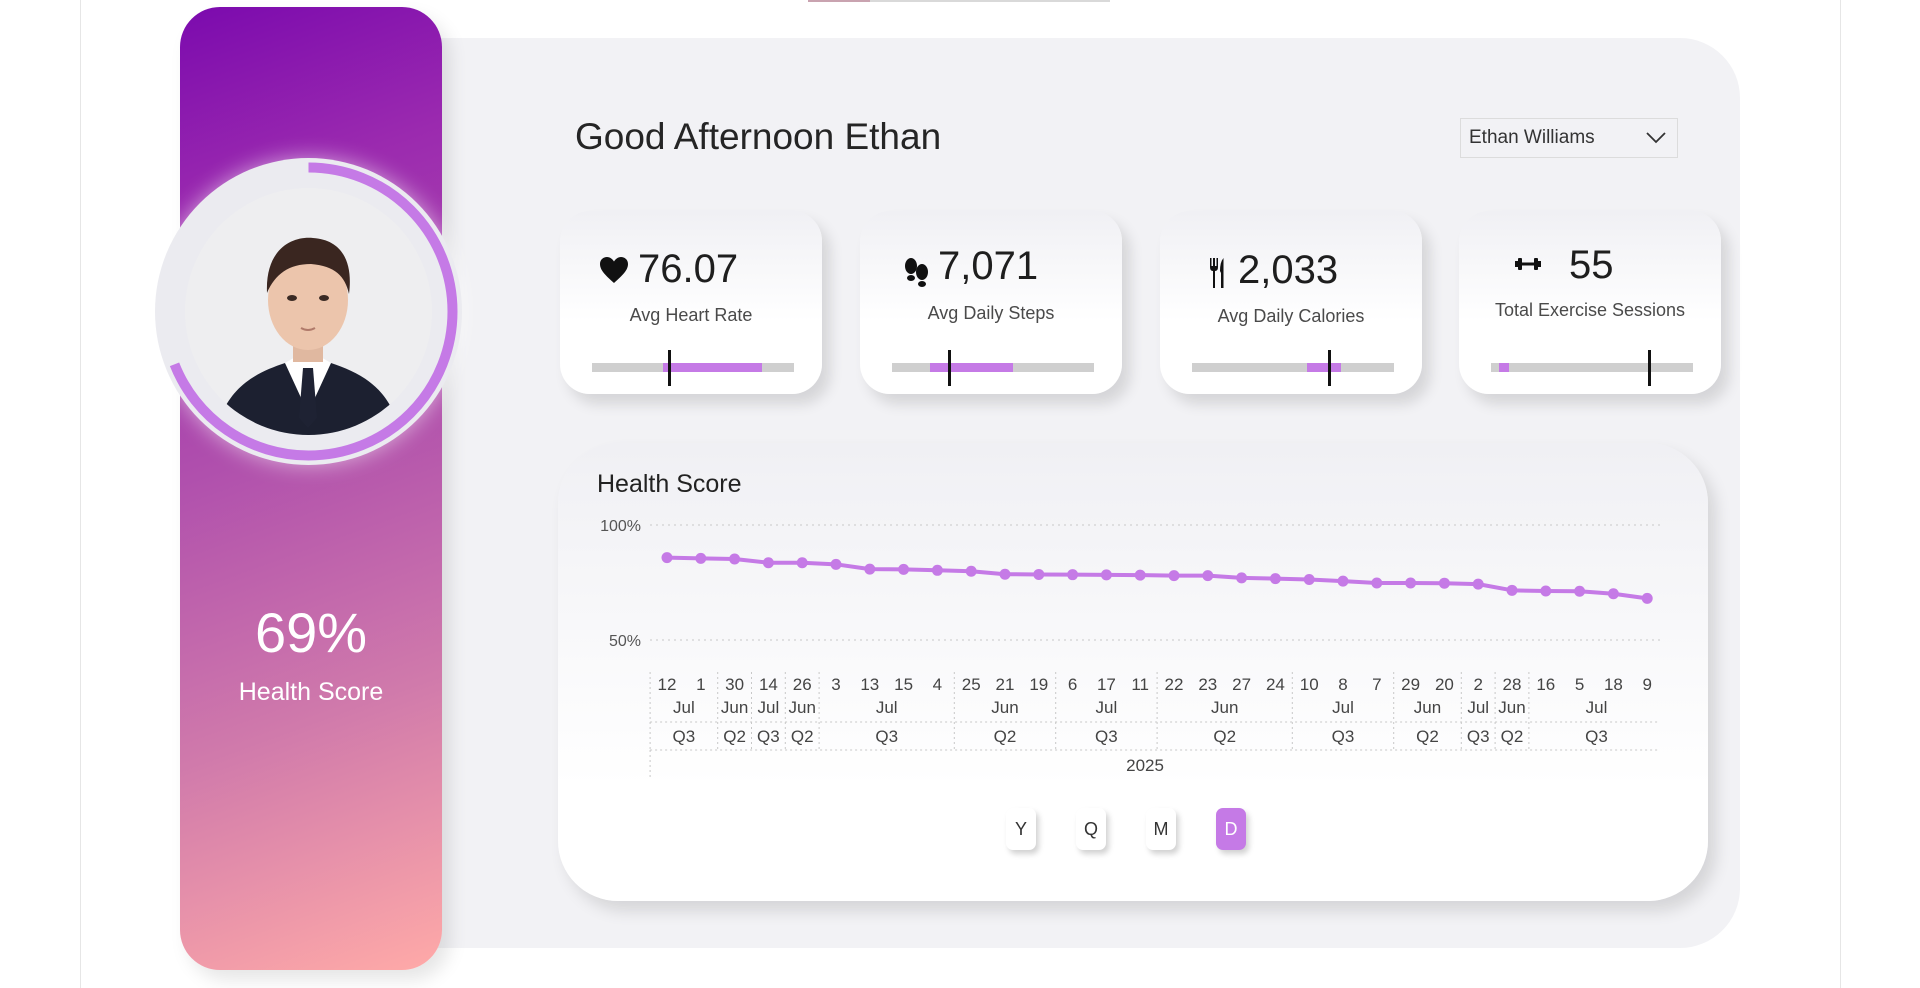 This screenshot has width=1920, height=988. I want to click on kpi-label: Avg Daily Calories, so click(1291, 316).